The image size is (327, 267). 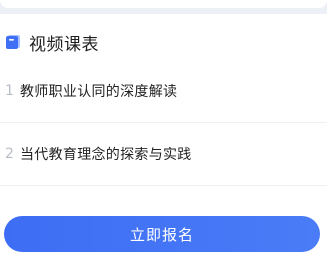 What do you see at coordinates (9, 91) in the screenshot?
I see `course-index: 1` at bounding box center [9, 91].